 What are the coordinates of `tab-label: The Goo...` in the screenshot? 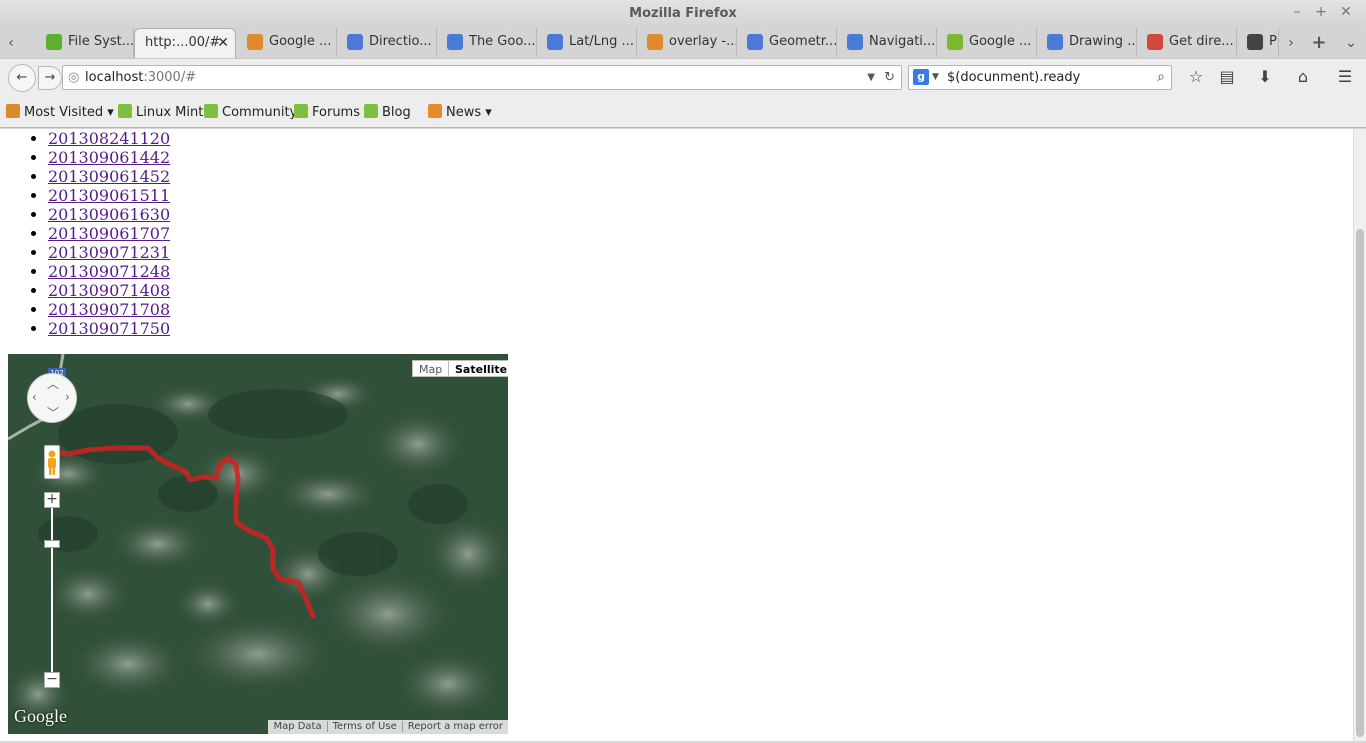 It's located at (502, 41).